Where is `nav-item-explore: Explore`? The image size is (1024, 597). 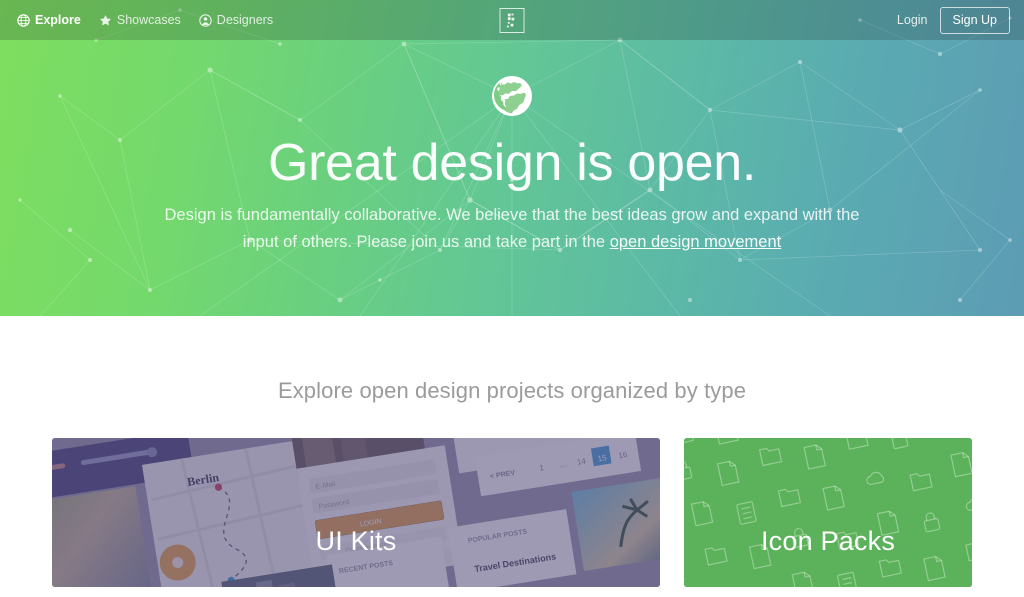 nav-item-explore: Explore is located at coordinates (49, 20).